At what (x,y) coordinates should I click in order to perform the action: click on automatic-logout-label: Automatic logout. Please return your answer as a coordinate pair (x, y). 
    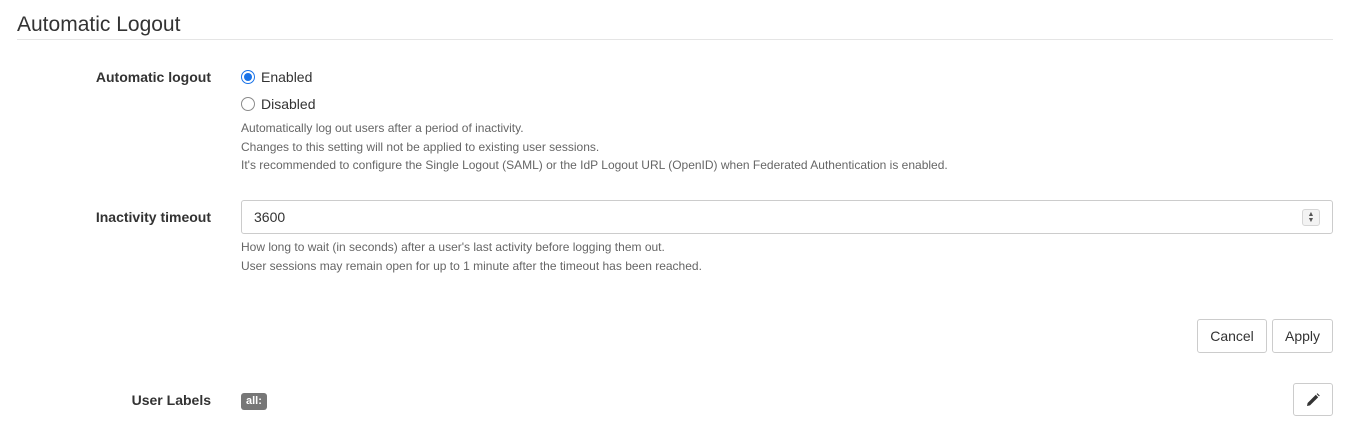
    Looking at the image, I should click on (153, 77).